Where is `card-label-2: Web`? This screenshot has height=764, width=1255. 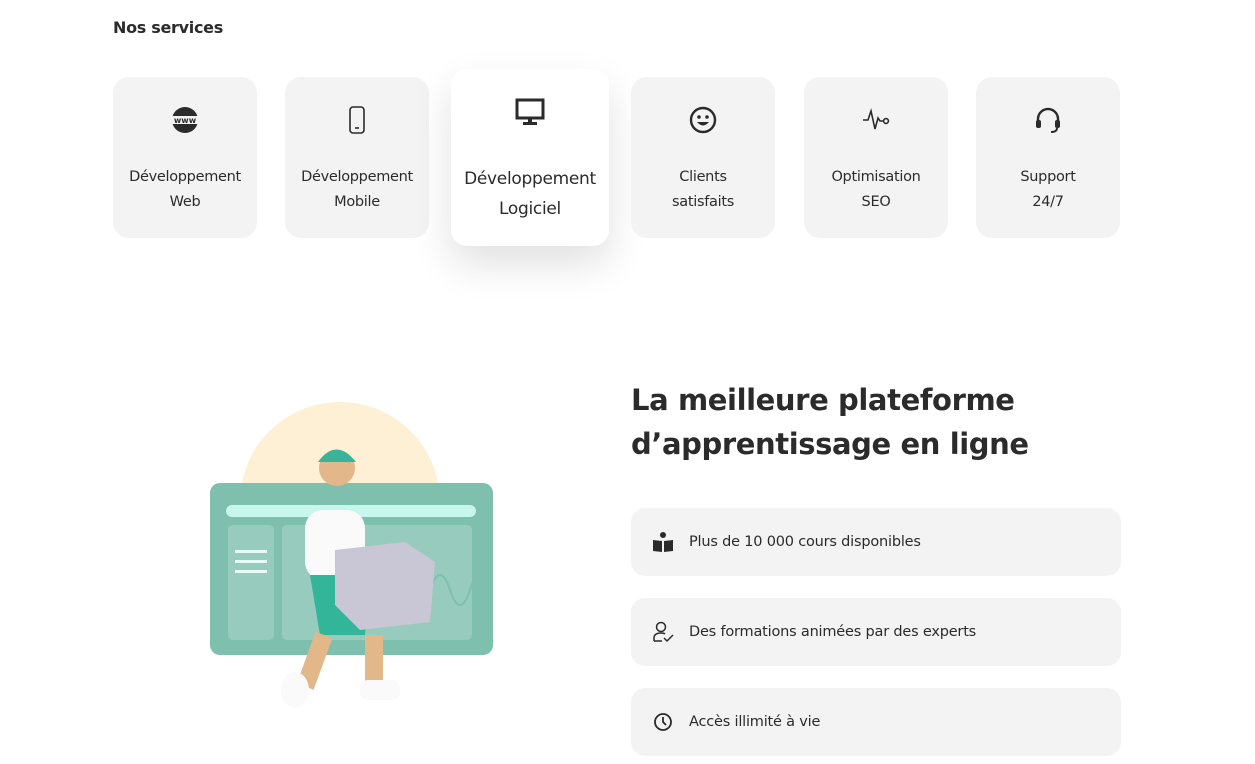
card-label-2: Web is located at coordinates (185, 202).